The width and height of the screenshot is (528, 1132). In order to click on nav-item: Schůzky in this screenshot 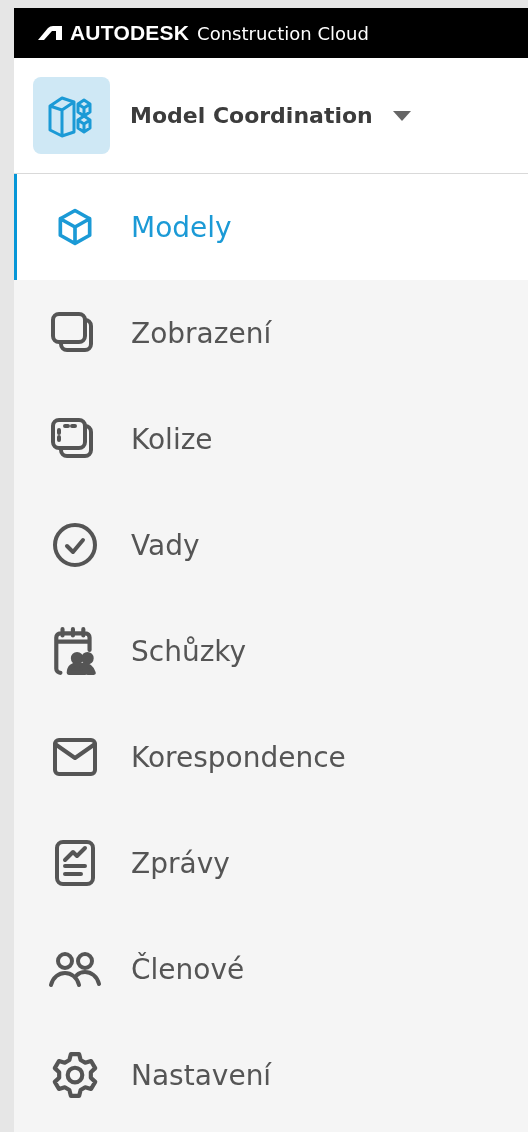, I will do `click(271, 651)`.